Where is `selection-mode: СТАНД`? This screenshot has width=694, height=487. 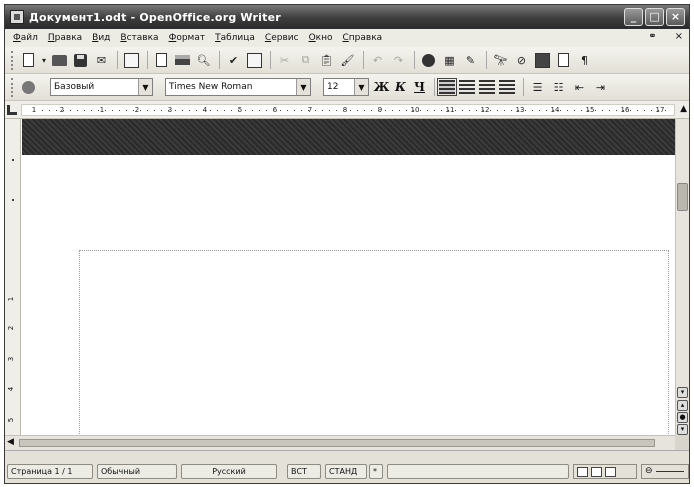 selection-mode: СТАНД is located at coordinates (346, 471).